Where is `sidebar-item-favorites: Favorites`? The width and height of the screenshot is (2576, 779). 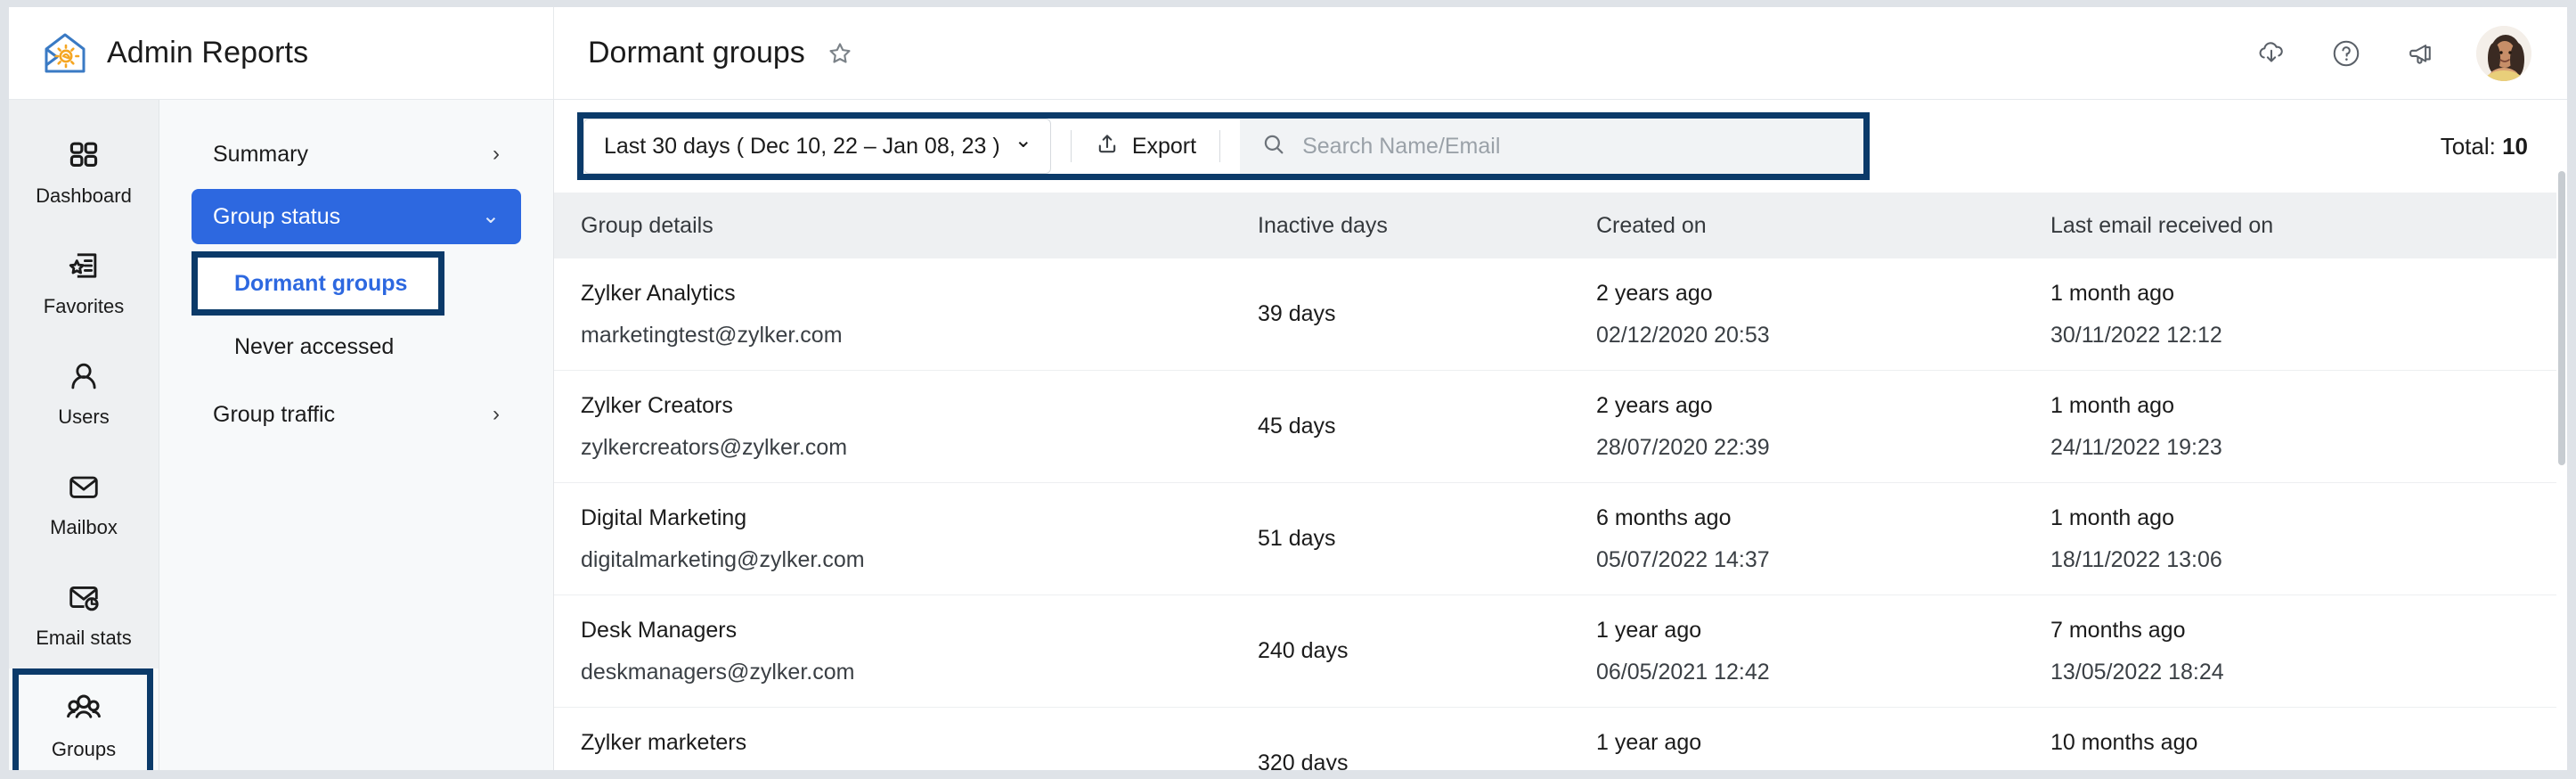 sidebar-item-favorites: Favorites is located at coordinates (84, 281).